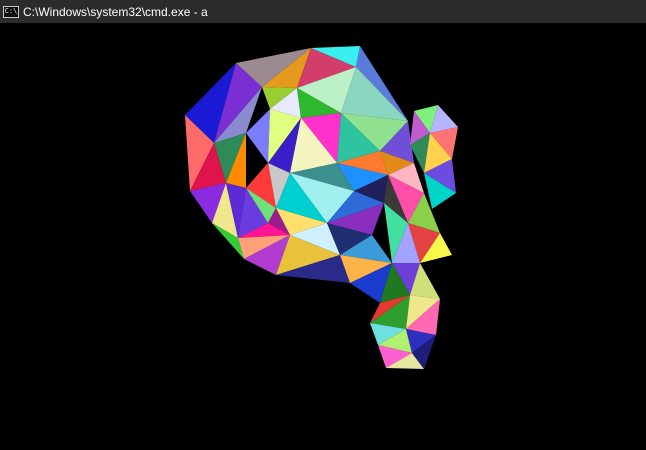 Image resolution: width=646 pixels, height=450 pixels. I want to click on window-title: C:\Windows\system32\cmd.exe - a, so click(115, 11).